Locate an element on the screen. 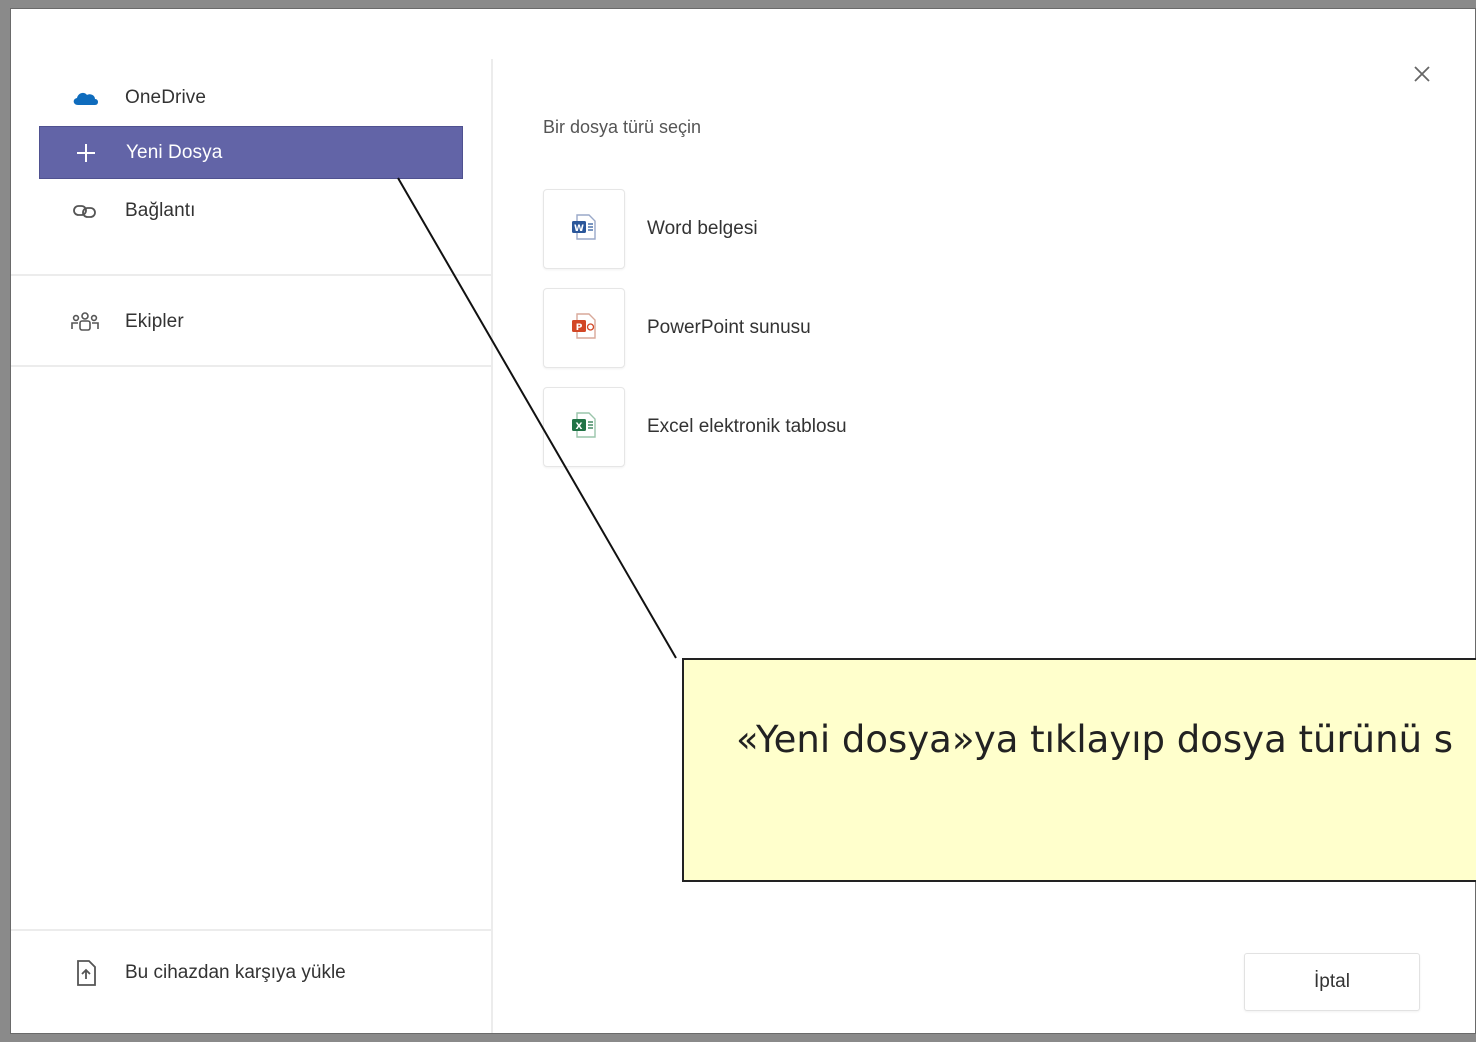  svg-text: X is located at coordinates (579, 427).